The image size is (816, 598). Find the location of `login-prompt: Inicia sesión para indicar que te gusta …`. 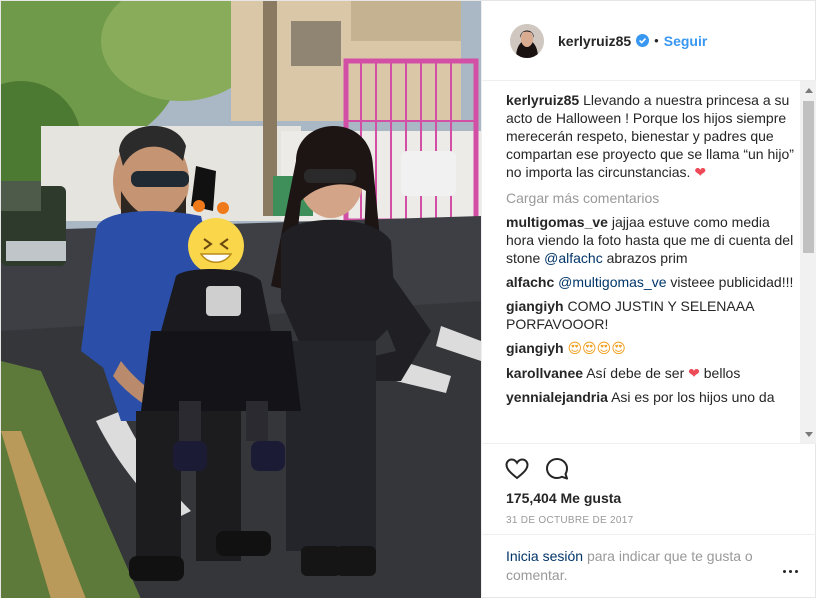

login-prompt: Inicia sesión para indicar que te gusta … is located at coordinates (638, 566).